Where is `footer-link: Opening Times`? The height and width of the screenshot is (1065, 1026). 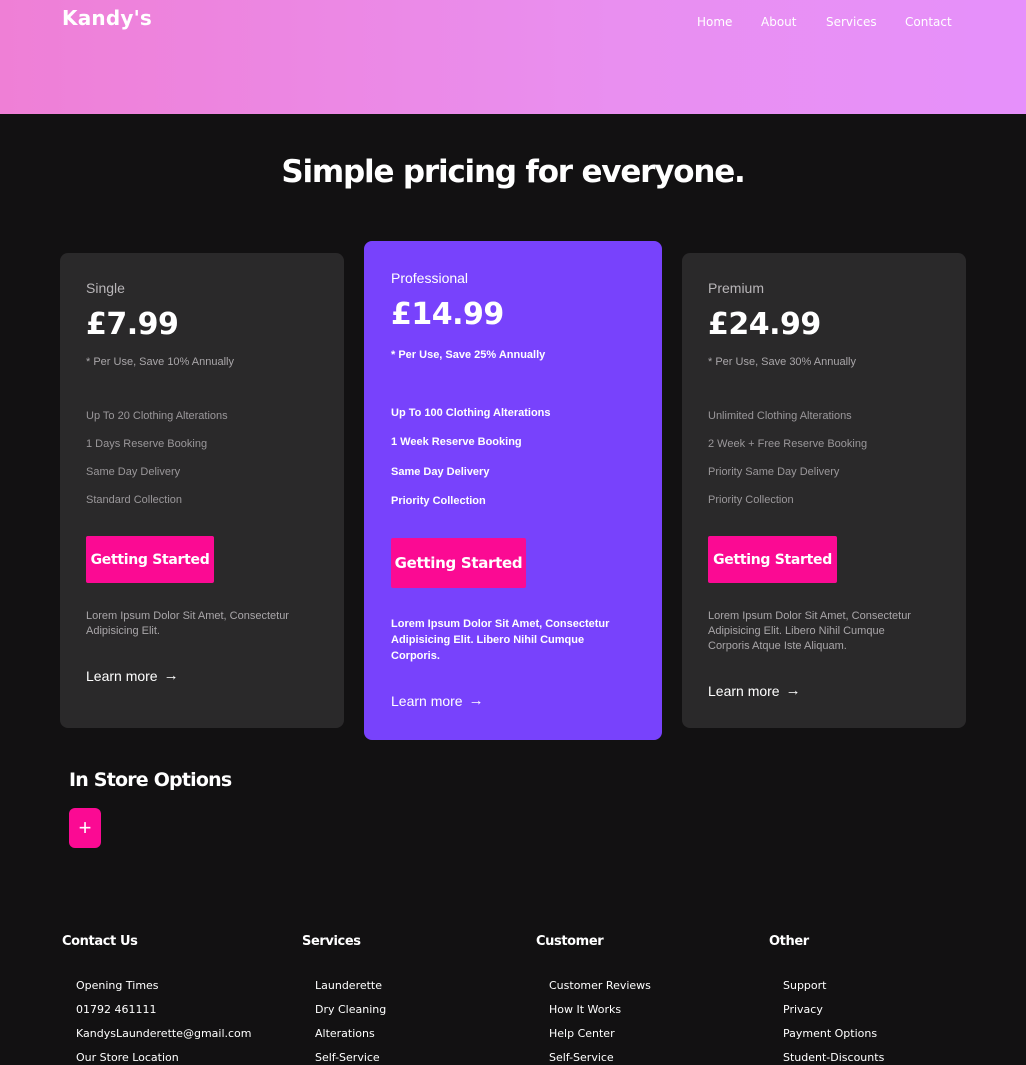
footer-link: Opening Times is located at coordinates (117, 985).